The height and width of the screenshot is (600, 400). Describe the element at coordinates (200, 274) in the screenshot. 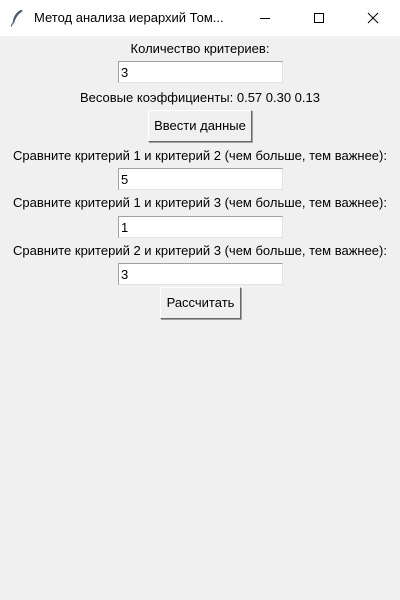

I see `comparison-2-3-input` at that location.